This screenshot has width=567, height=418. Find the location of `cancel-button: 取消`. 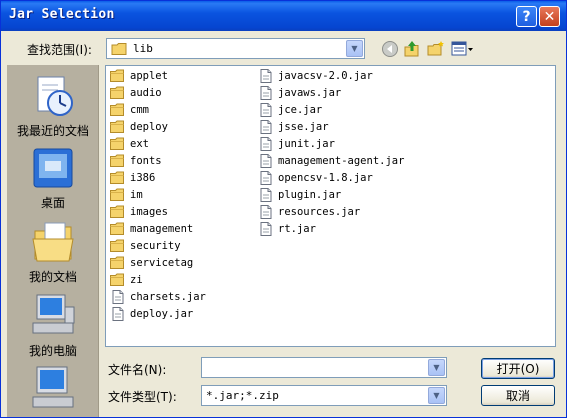

cancel-button: 取消 is located at coordinates (518, 395).